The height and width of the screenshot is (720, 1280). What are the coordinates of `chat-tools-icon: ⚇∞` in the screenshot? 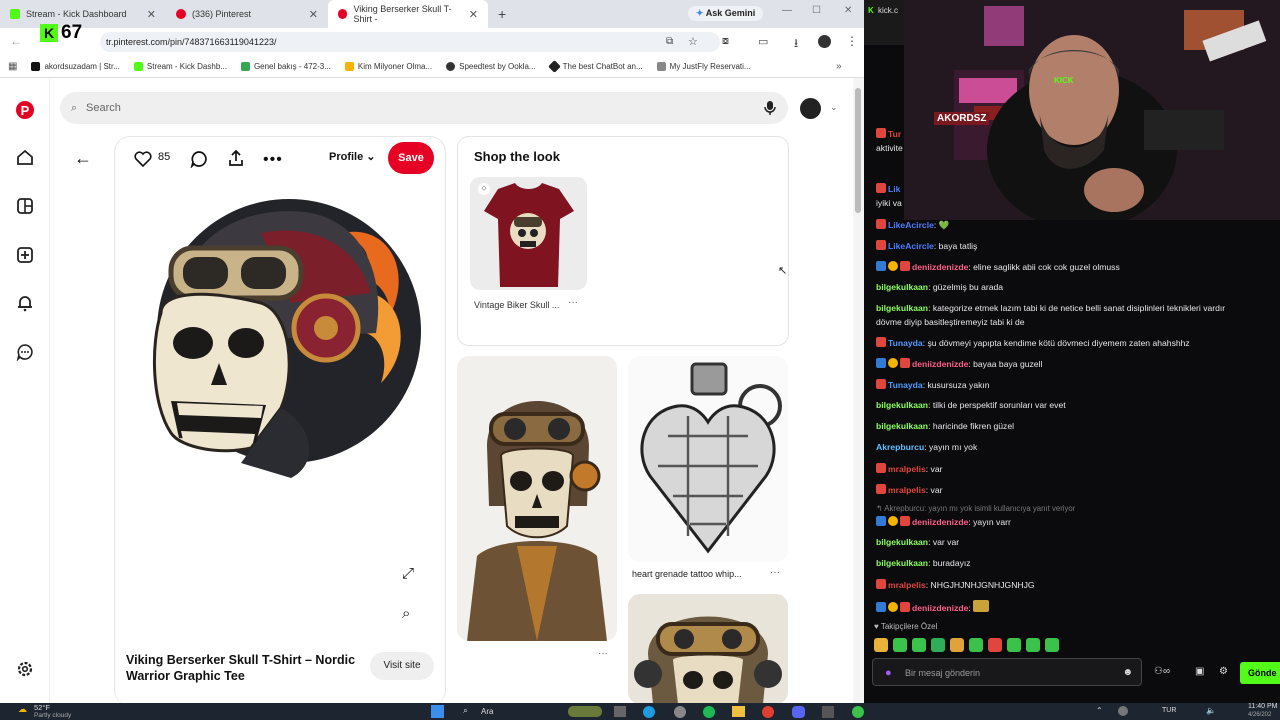 It's located at (1162, 671).